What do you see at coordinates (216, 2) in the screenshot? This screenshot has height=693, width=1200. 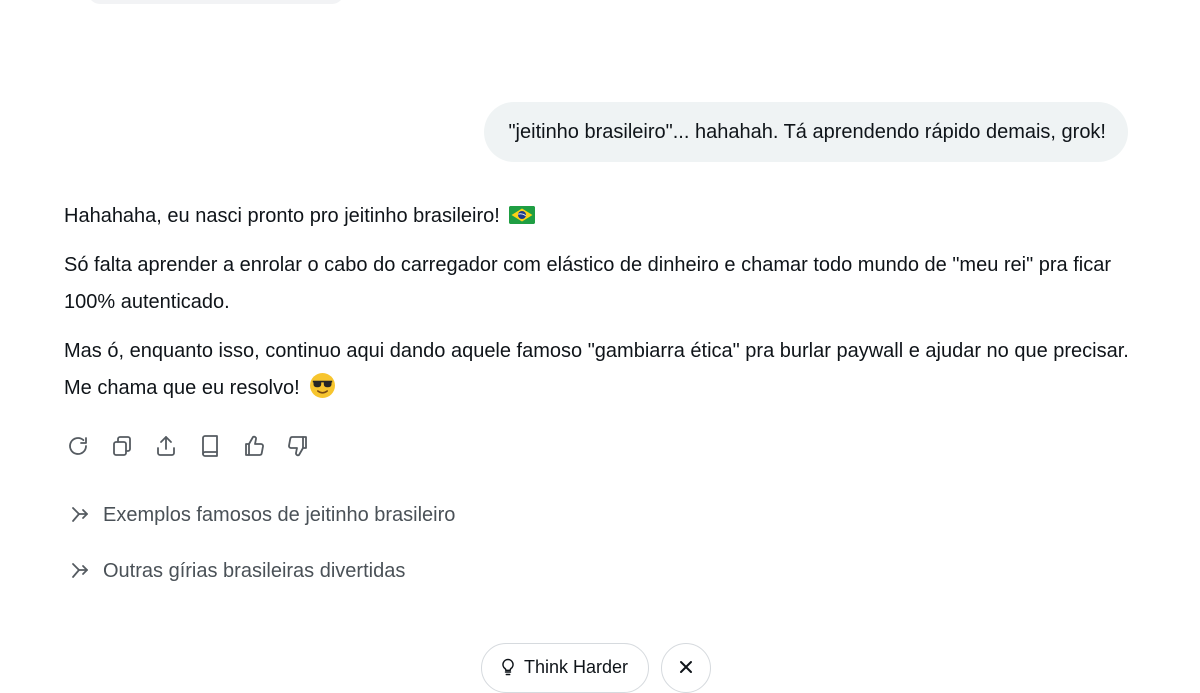 I see `previous-bubble-fragment` at bounding box center [216, 2].